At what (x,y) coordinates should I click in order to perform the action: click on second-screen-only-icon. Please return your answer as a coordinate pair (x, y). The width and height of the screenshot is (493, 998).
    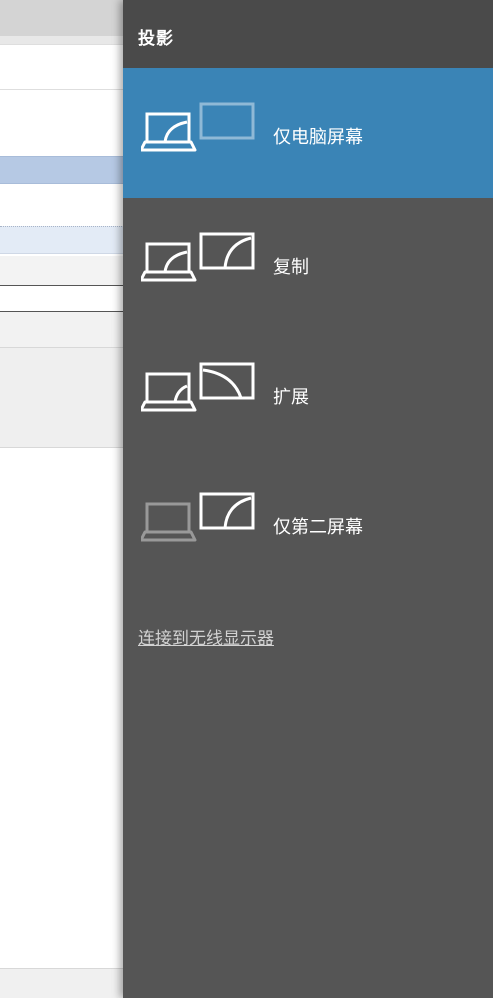
    Looking at the image, I should click on (198, 517).